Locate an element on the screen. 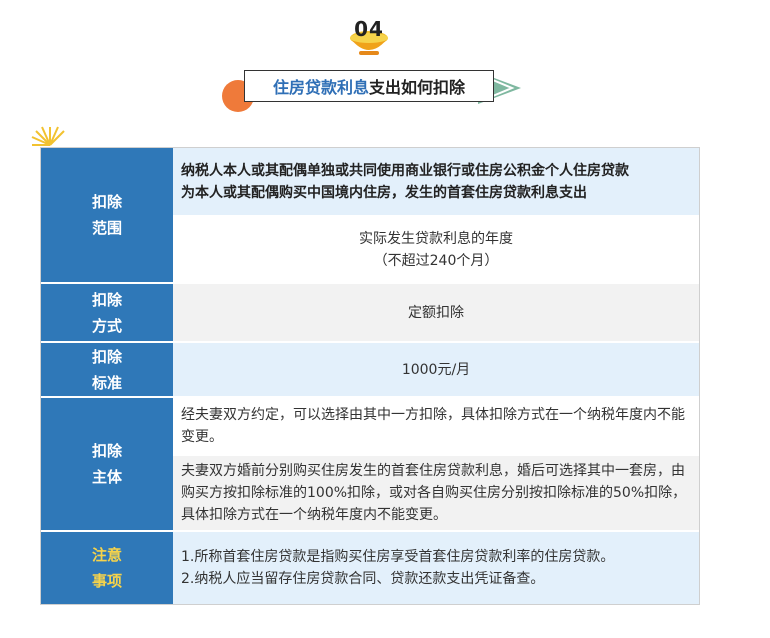 The height and width of the screenshot is (638, 770). note-item-2: 2.纳税人应当留存住房贷款合同、贷款还款支出凭证备查。 is located at coordinates (363, 579).